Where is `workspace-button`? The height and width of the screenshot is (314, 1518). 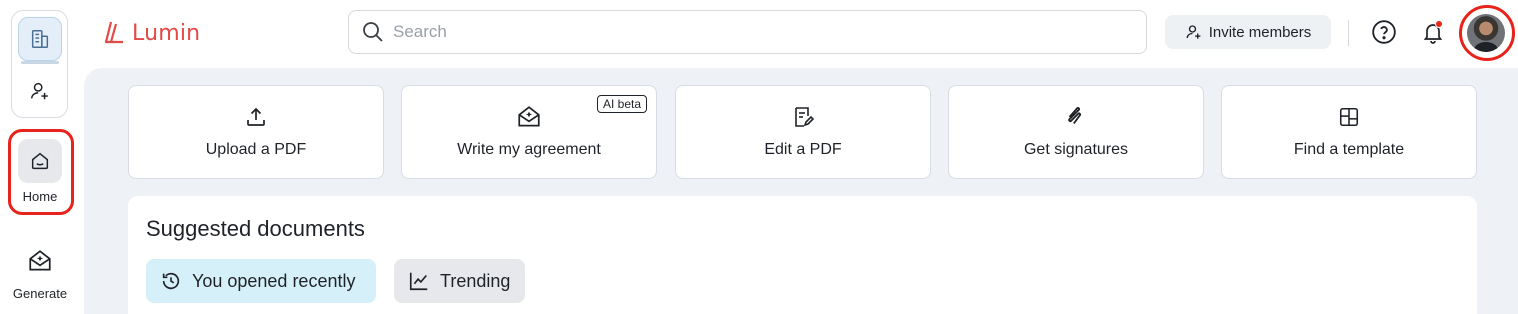 workspace-button is located at coordinates (40, 40).